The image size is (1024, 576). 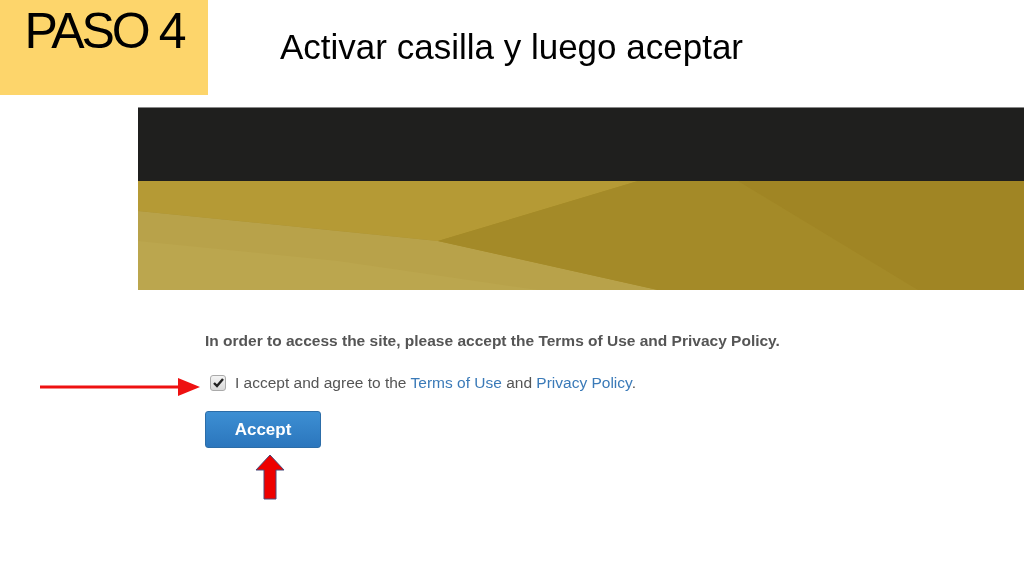 What do you see at coordinates (456, 382) in the screenshot?
I see `policy-link: Terms of Use` at bounding box center [456, 382].